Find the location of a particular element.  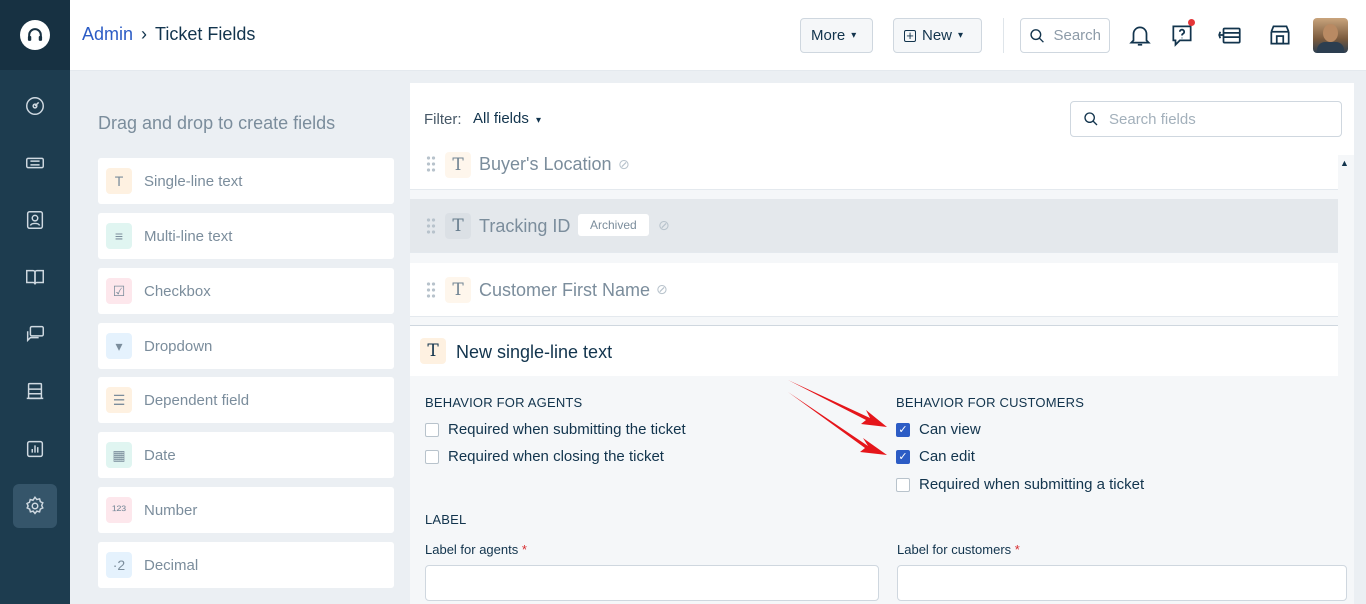

contacts-icon is located at coordinates (35, 220).